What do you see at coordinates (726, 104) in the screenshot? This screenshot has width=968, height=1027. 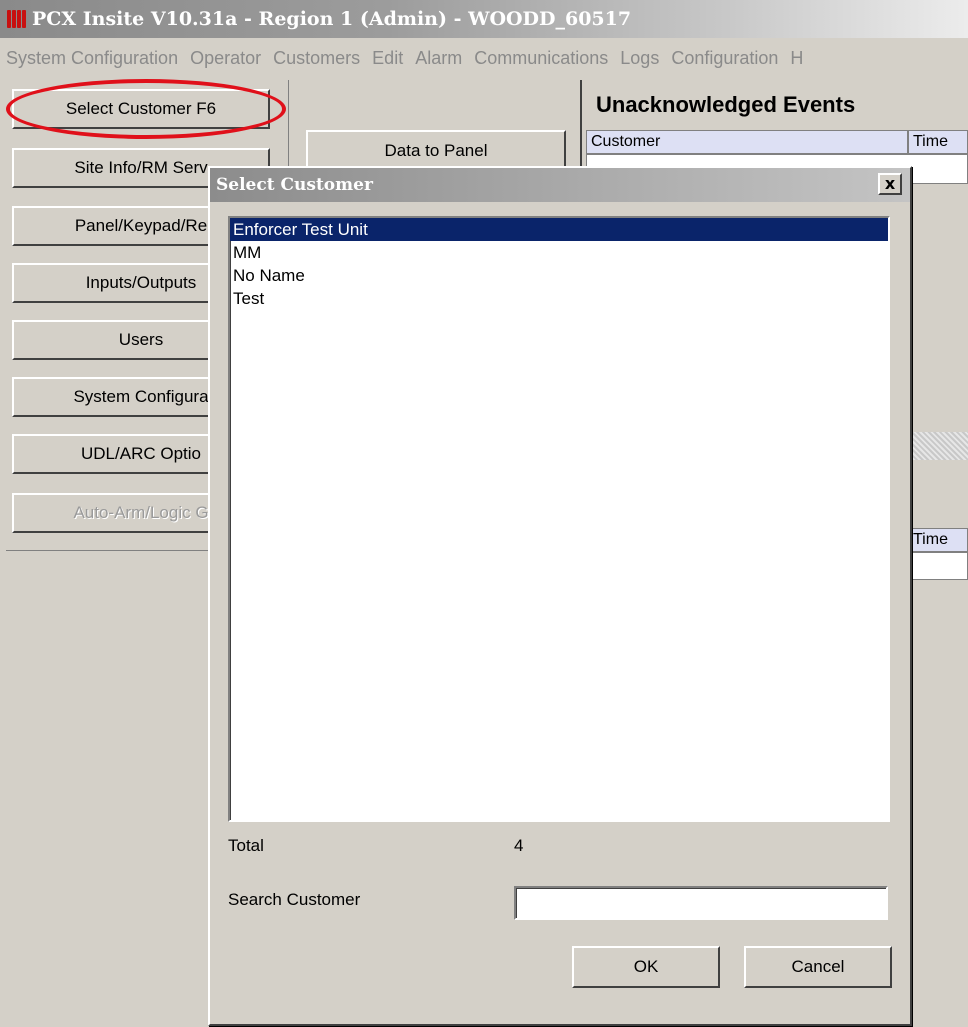 I see `unacknowledged-events-title: Unacknowledged Events` at bounding box center [726, 104].